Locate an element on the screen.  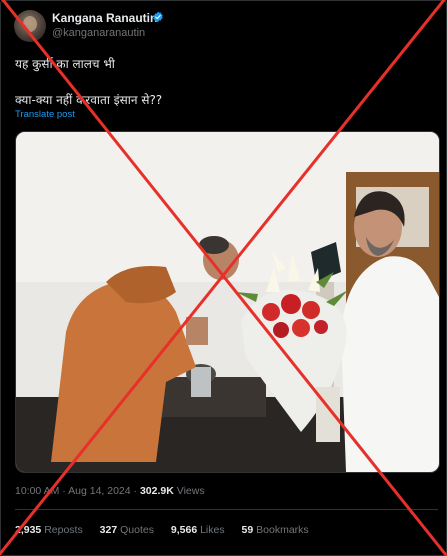
post-timestamp-row: 10:00 AM · Aug 14, 2024 · 302.9K Views is located at coordinates (110, 491).